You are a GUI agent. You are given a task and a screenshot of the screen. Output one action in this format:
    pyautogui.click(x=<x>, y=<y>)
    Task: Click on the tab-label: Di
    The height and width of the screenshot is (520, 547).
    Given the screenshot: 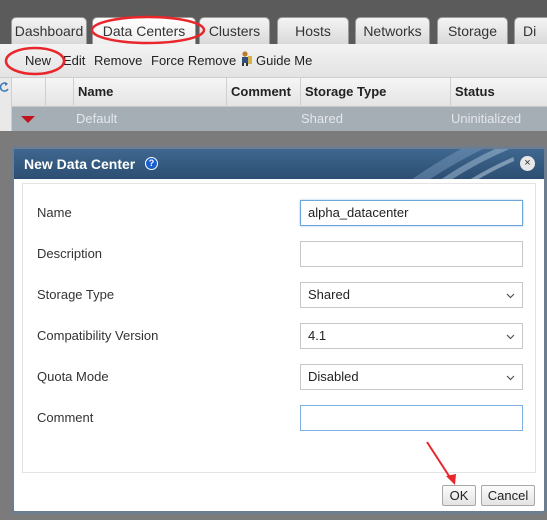 What is the action you would take?
    pyautogui.click(x=530, y=31)
    